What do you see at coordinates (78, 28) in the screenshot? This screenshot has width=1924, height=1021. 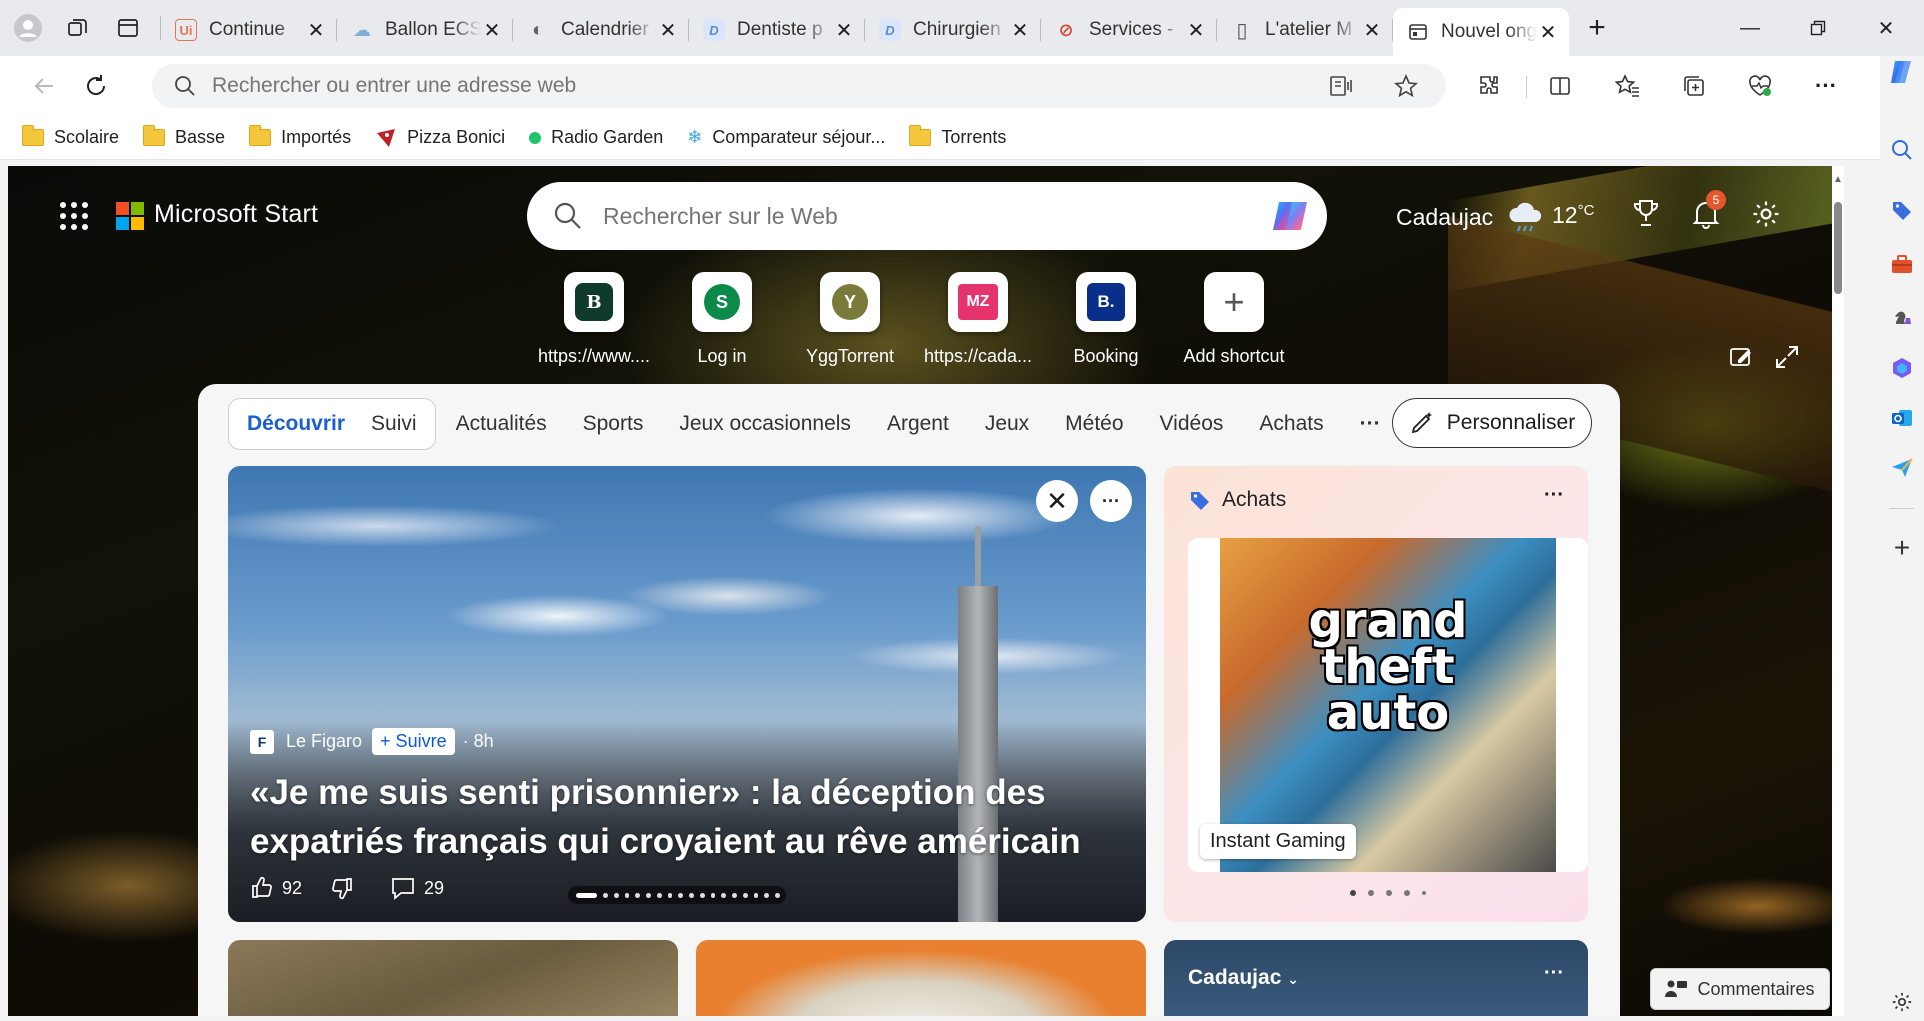 I see `workspaces-button` at bounding box center [78, 28].